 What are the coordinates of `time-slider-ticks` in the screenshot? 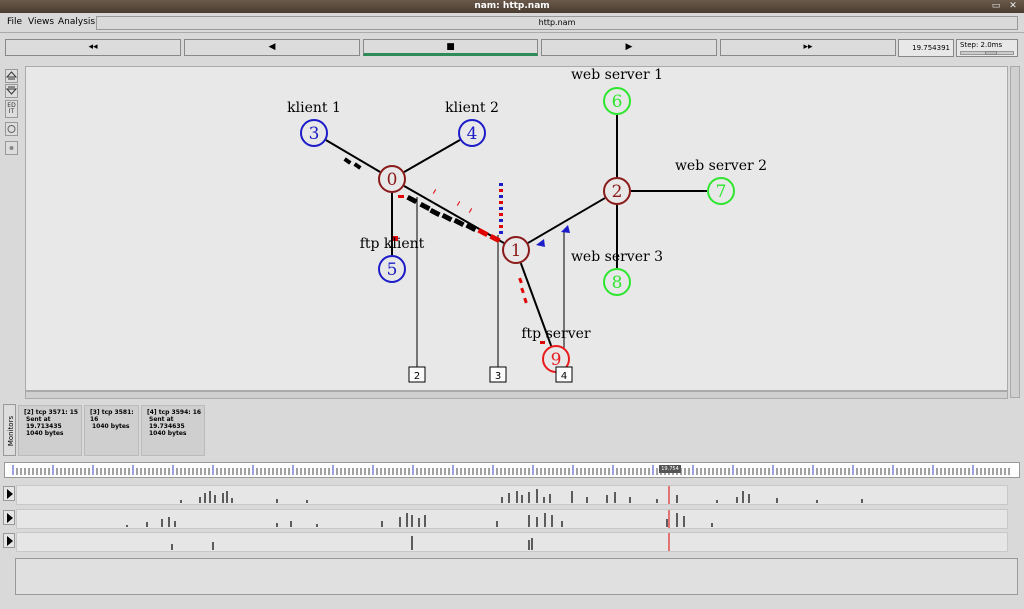 It's located at (511, 470).